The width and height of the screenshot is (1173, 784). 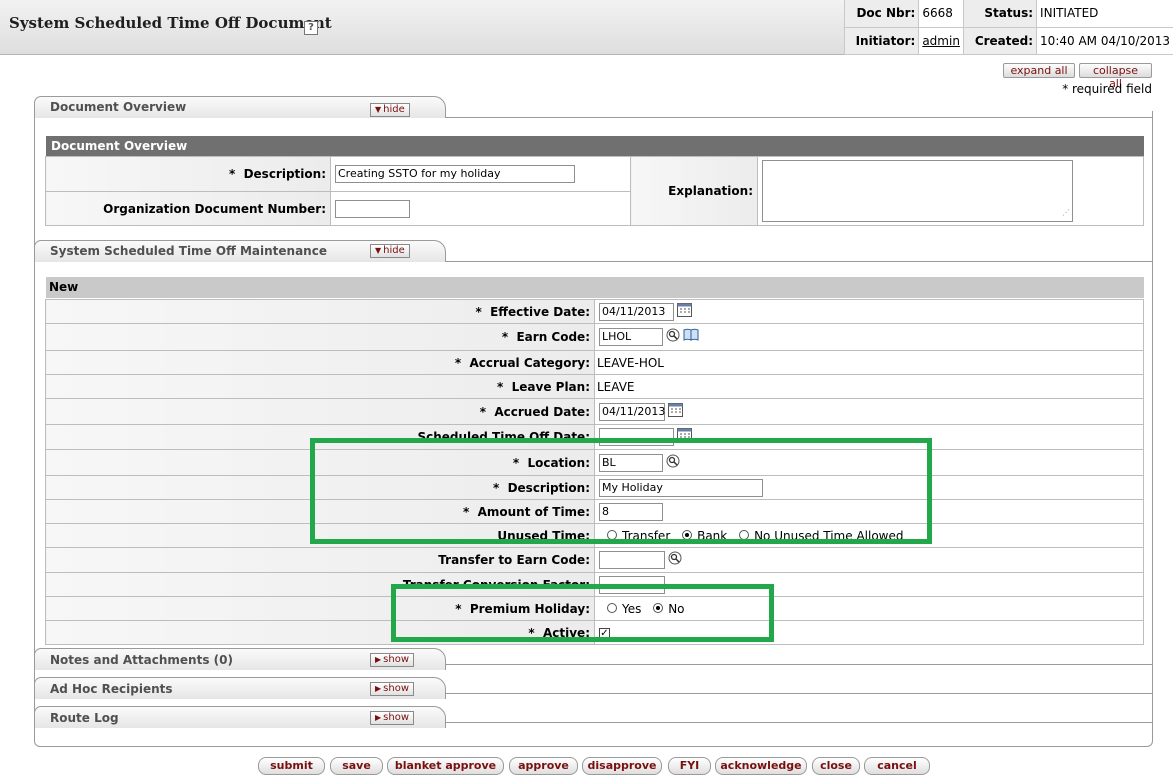 What do you see at coordinates (1066, 212) in the screenshot?
I see `resize-grip-icon: ⋰` at bounding box center [1066, 212].